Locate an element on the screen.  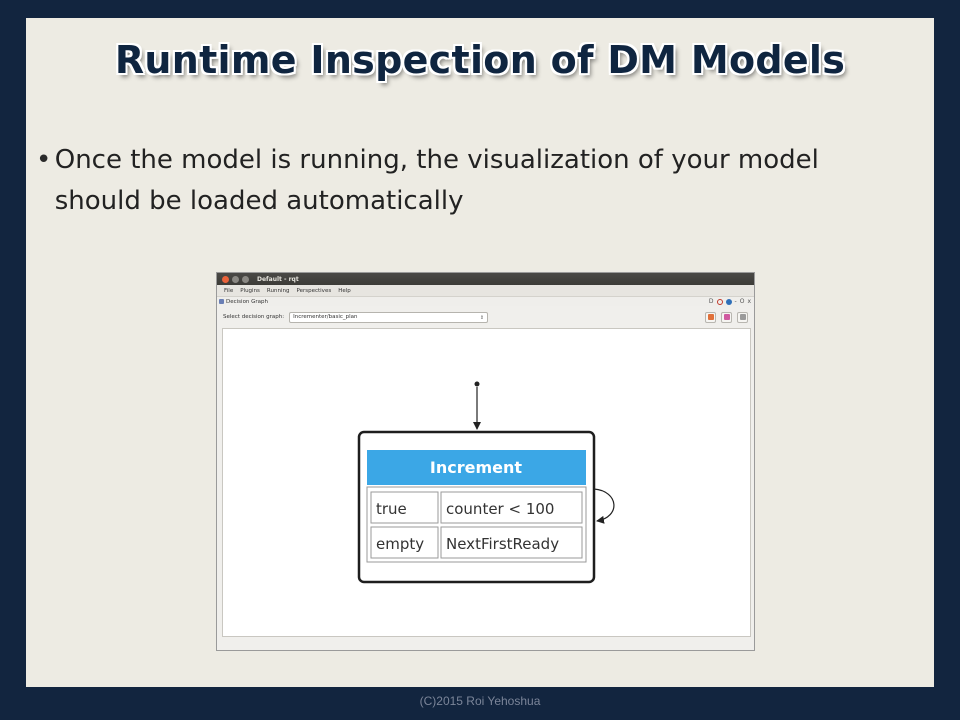
panel-header: Decision Graph D - O x is located at coordinates (485, 301).